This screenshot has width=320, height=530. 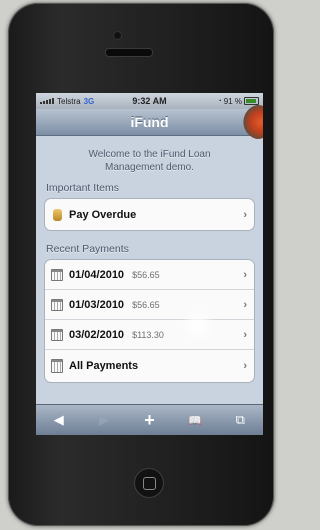 What do you see at coordinates (117, 35) in the screenshot?
I see `front-camera` at bounding box center [117, 35].